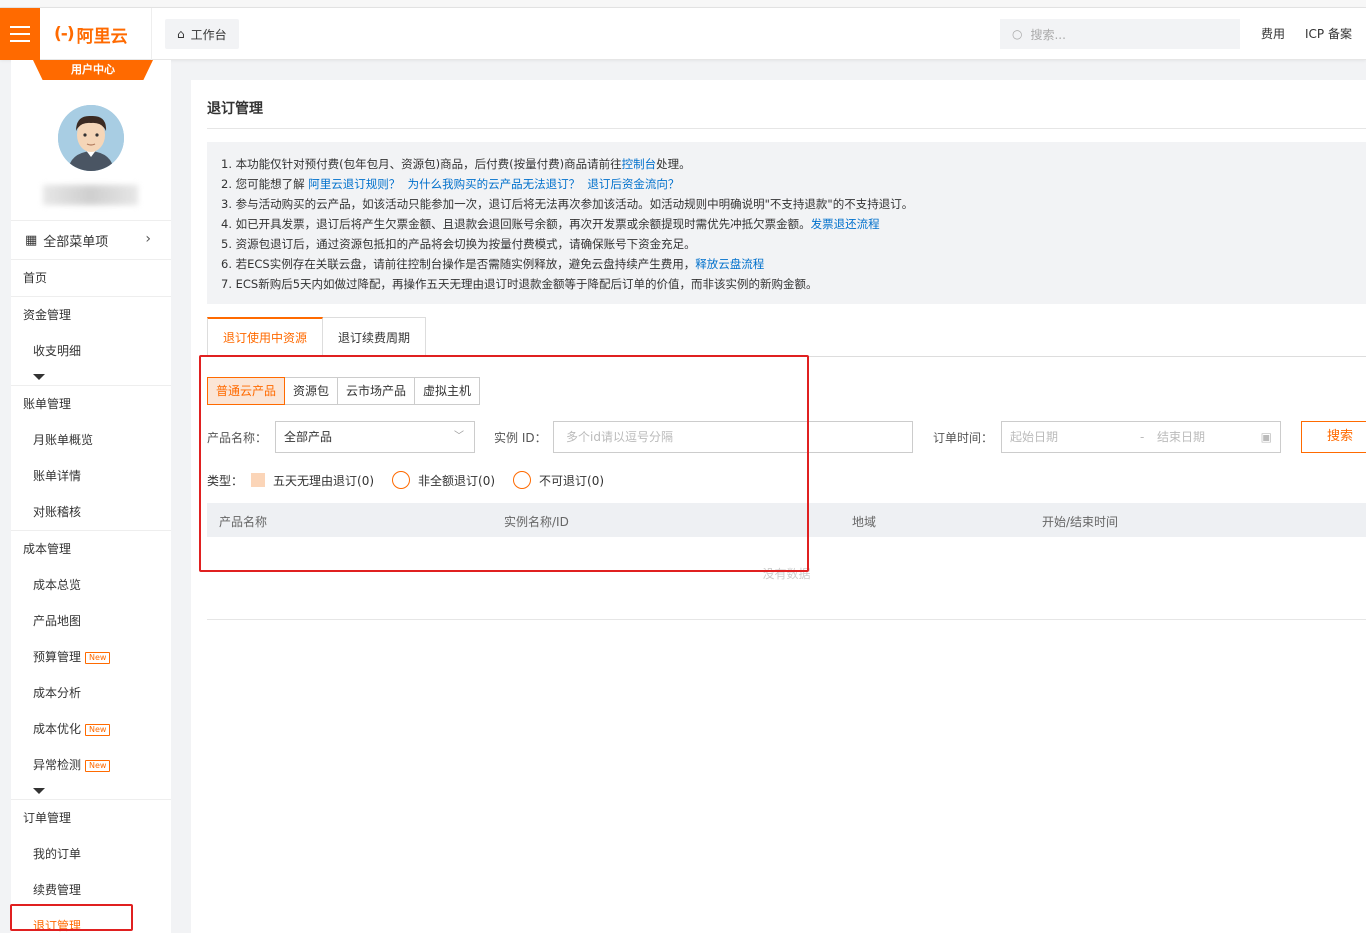 This screenshot has height=933, width=1366. Describe the element at coordinates (1328, 33) in the screenshot. I see `icp-link: ICP 备案` at that location.